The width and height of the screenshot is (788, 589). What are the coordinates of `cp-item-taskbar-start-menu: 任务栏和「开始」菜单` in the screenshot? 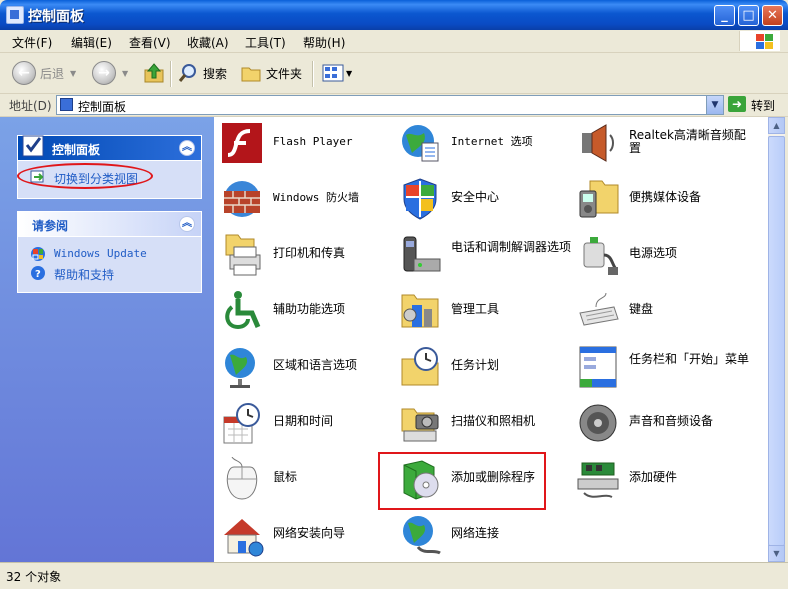 It's located at (661, 368).